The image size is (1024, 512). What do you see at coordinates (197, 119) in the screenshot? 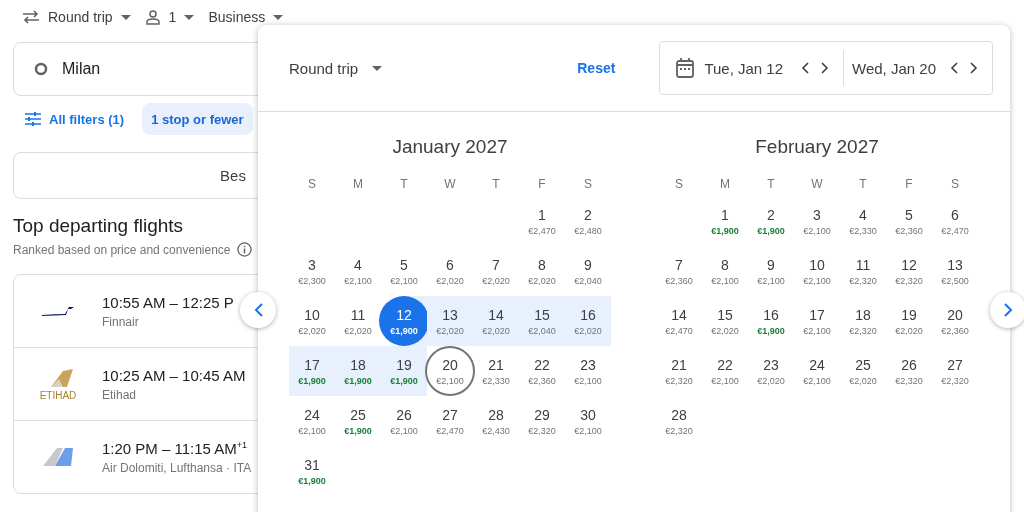
I see `filter-chip: 1 stop or fewer` at bounding box center [197, 119].